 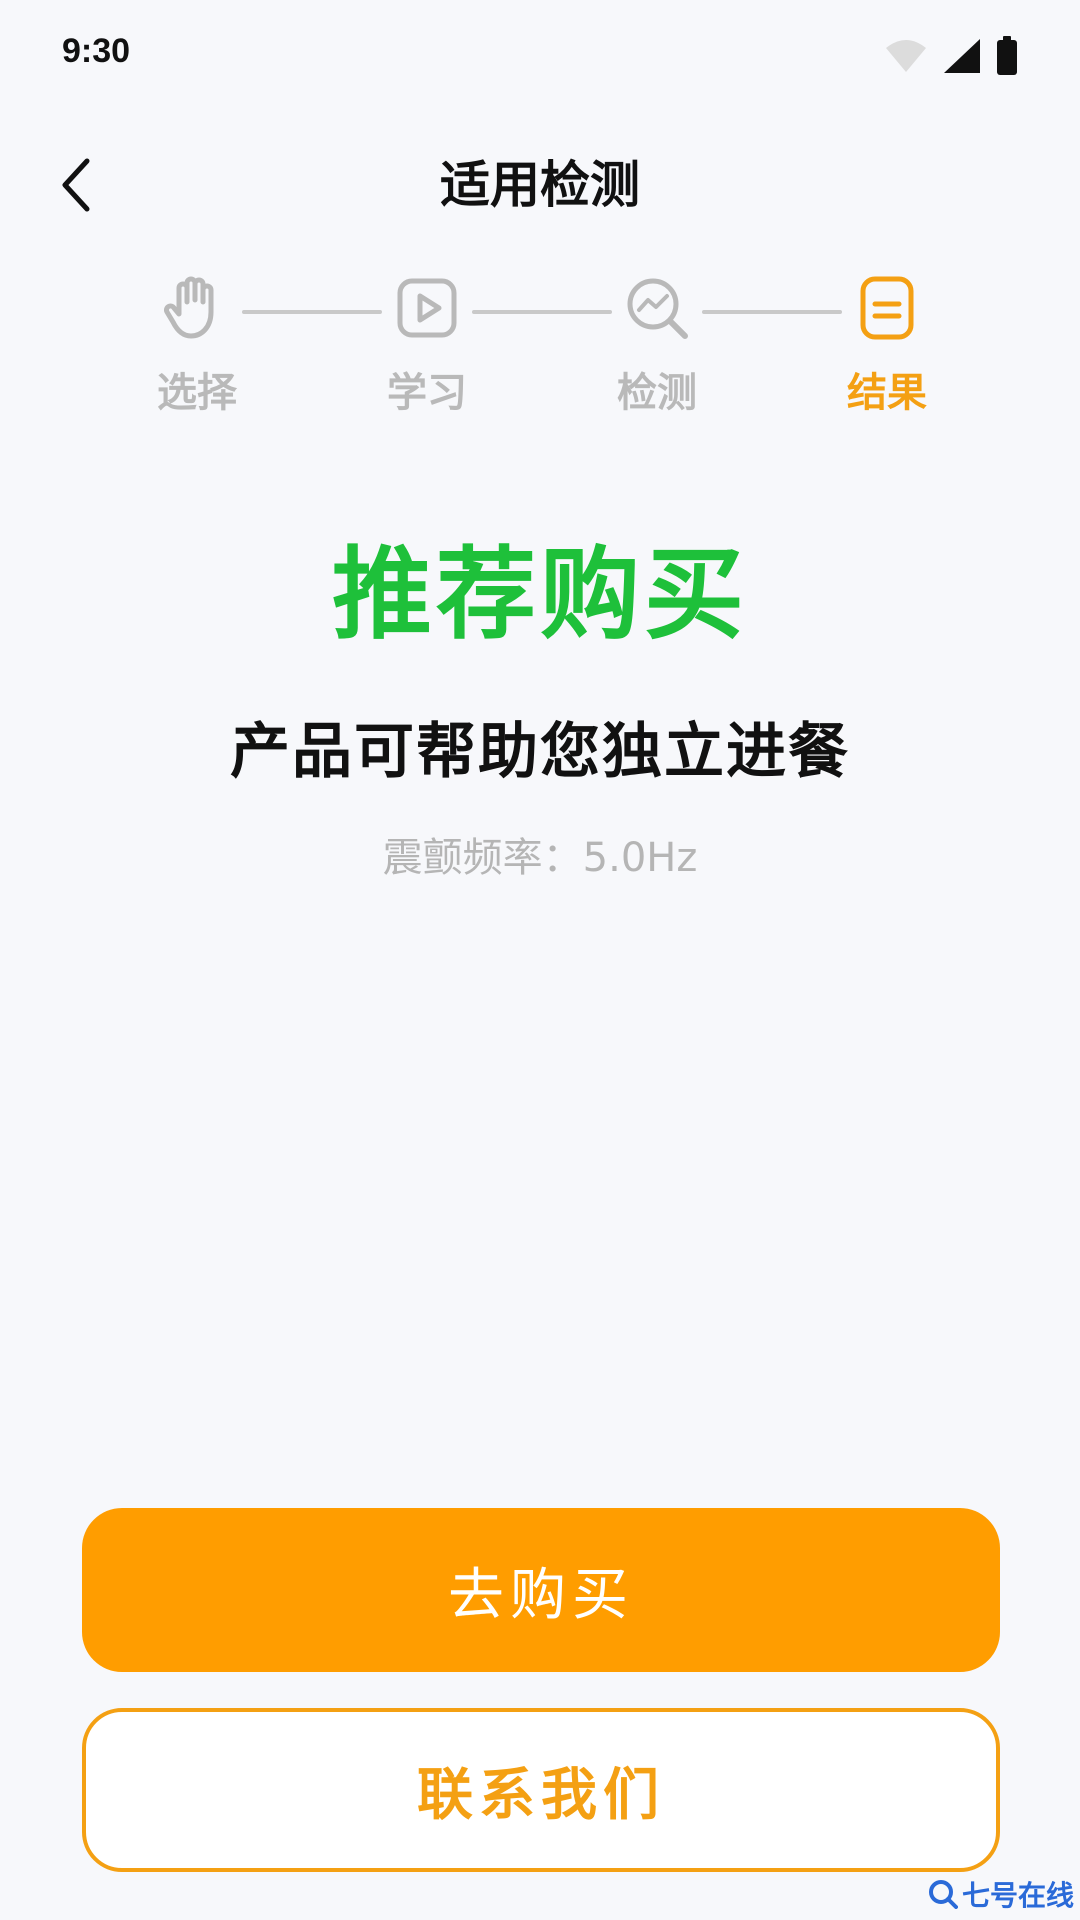 I want to click on status-bar: 9:30, so click(x=540, y=55).